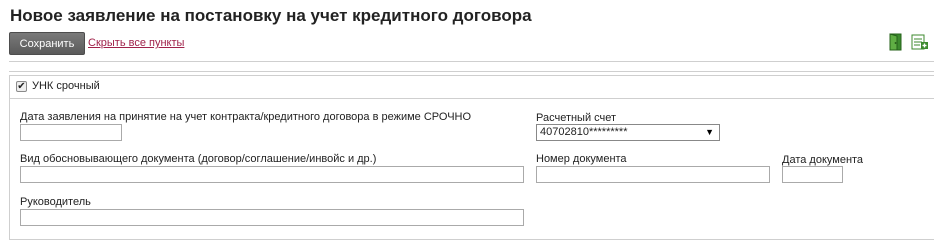 The width and height of the screenshot is (934, 242). Describe the element at coordinates (709, 132) in the screenshot. I see `dropdown-arrow-icon: ▼` at that location.